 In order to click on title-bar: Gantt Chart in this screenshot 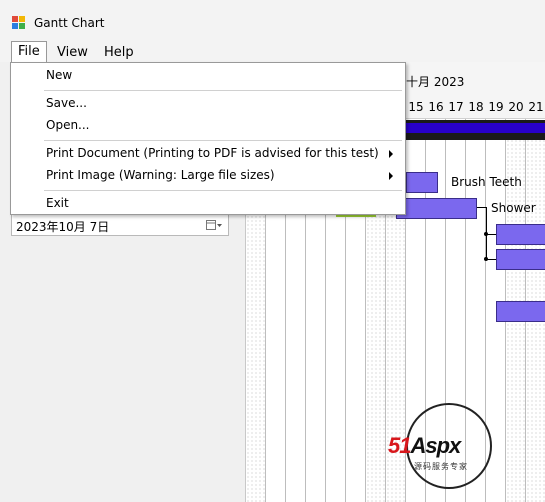, I will do `click(272, 20)`.